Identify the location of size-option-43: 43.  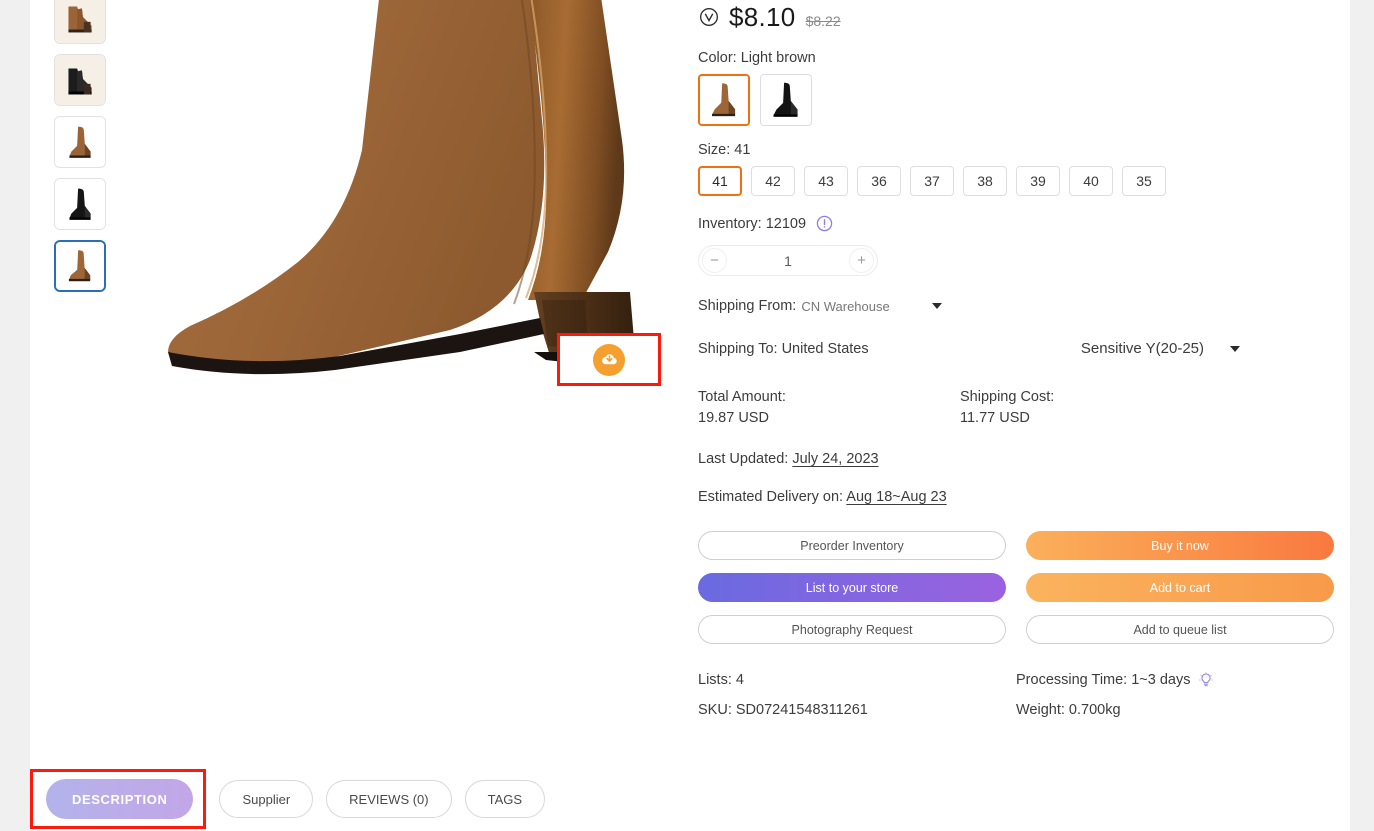
(826, 181).